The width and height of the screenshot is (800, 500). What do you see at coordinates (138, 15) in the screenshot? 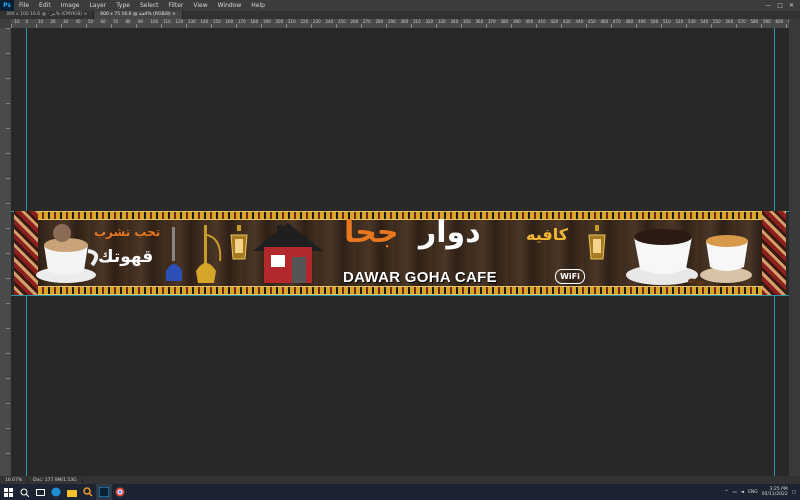
I see `document-tab-active: 600 x 75 لافتة @ 16.6% (RGB/8) ×` at bounding box center [138, 15].